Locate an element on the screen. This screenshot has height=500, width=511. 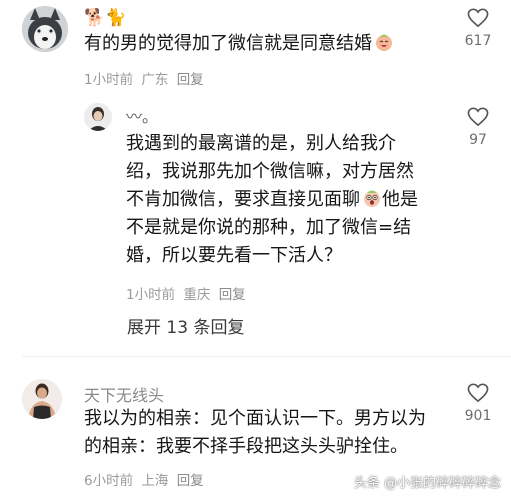
comment-divider is located at coordinates (266, 356).